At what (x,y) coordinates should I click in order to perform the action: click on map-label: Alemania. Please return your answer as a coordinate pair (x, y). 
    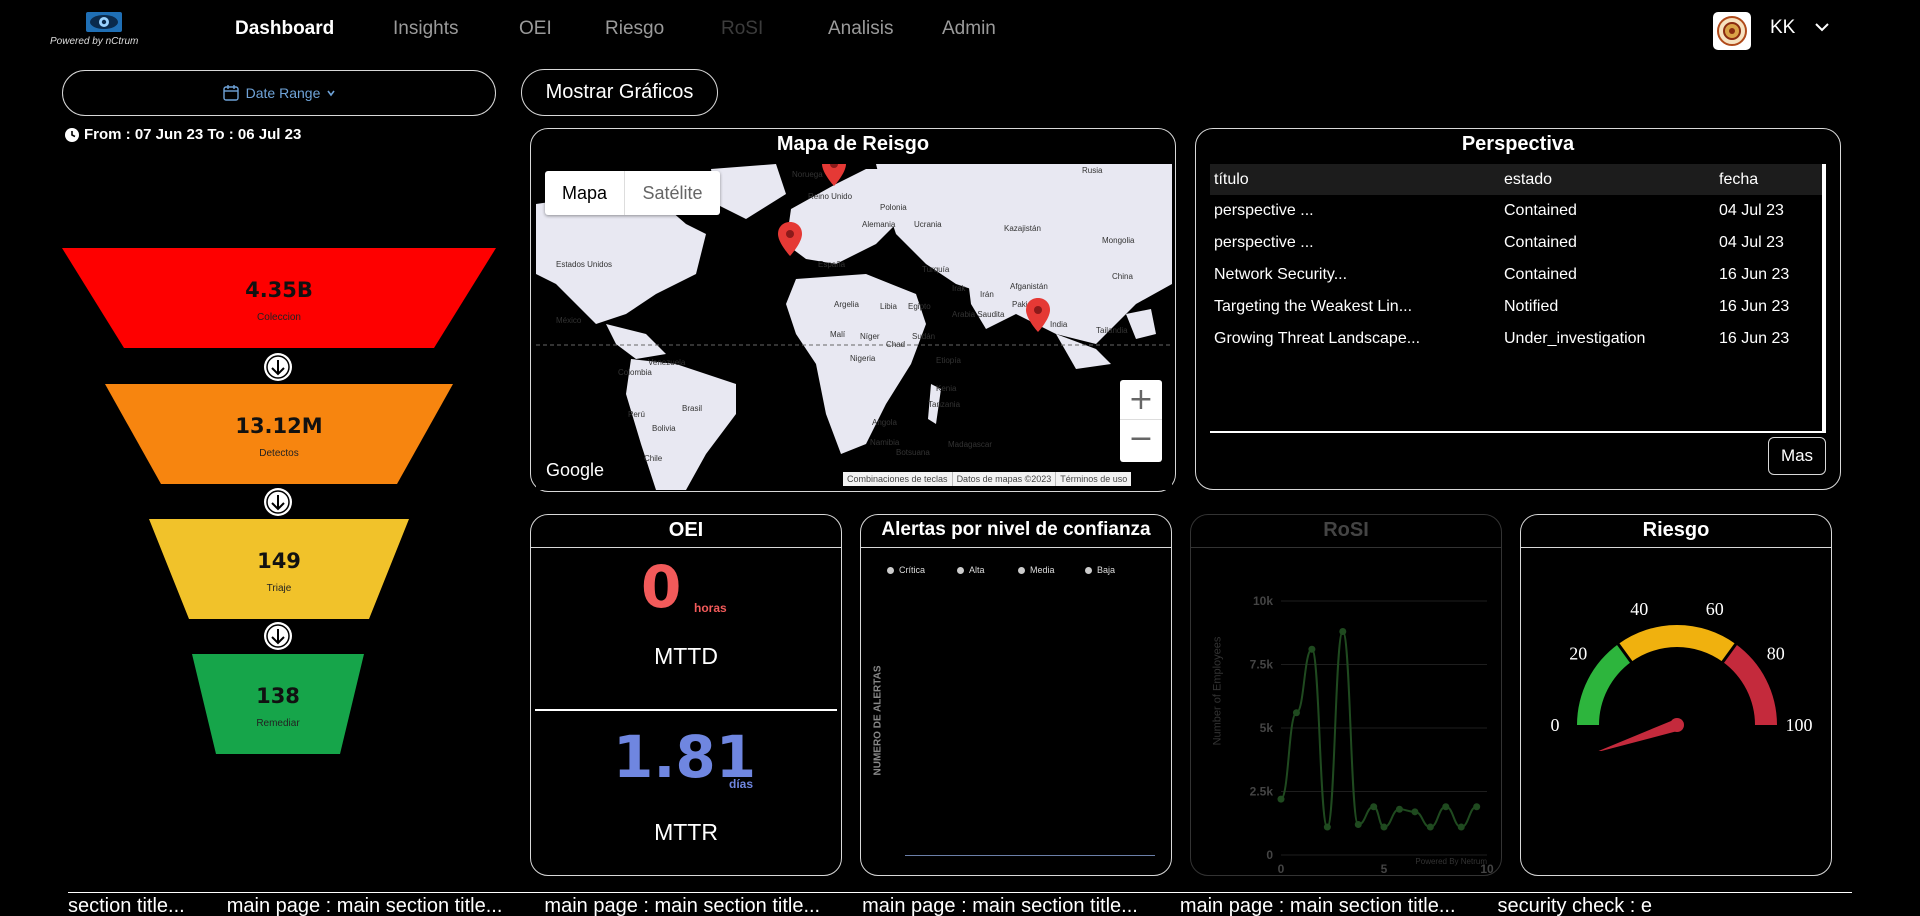
    Looking at the image, I should click on (879, 224).